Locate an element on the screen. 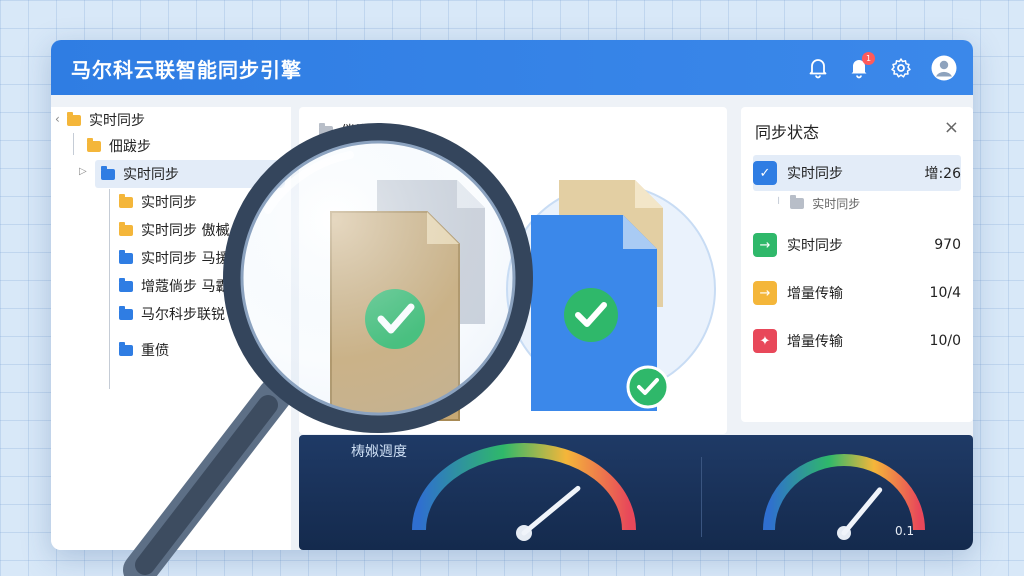 The height and width of the screenshot is (576, 1024). gear-icon is located at coordinates (901, 68).